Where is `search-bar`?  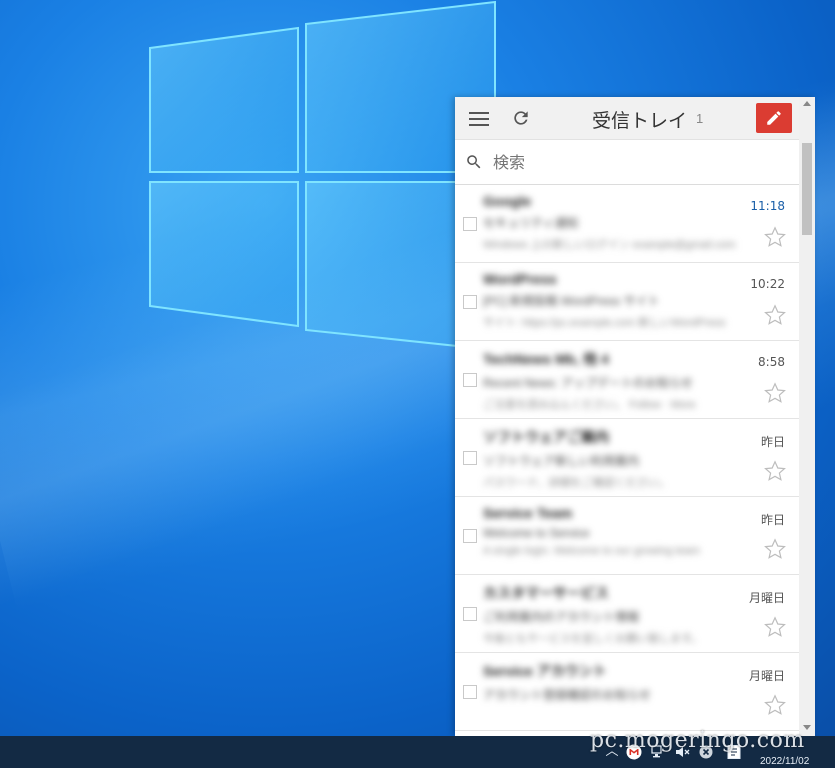
search-bar is located at coordinates (627, 162).